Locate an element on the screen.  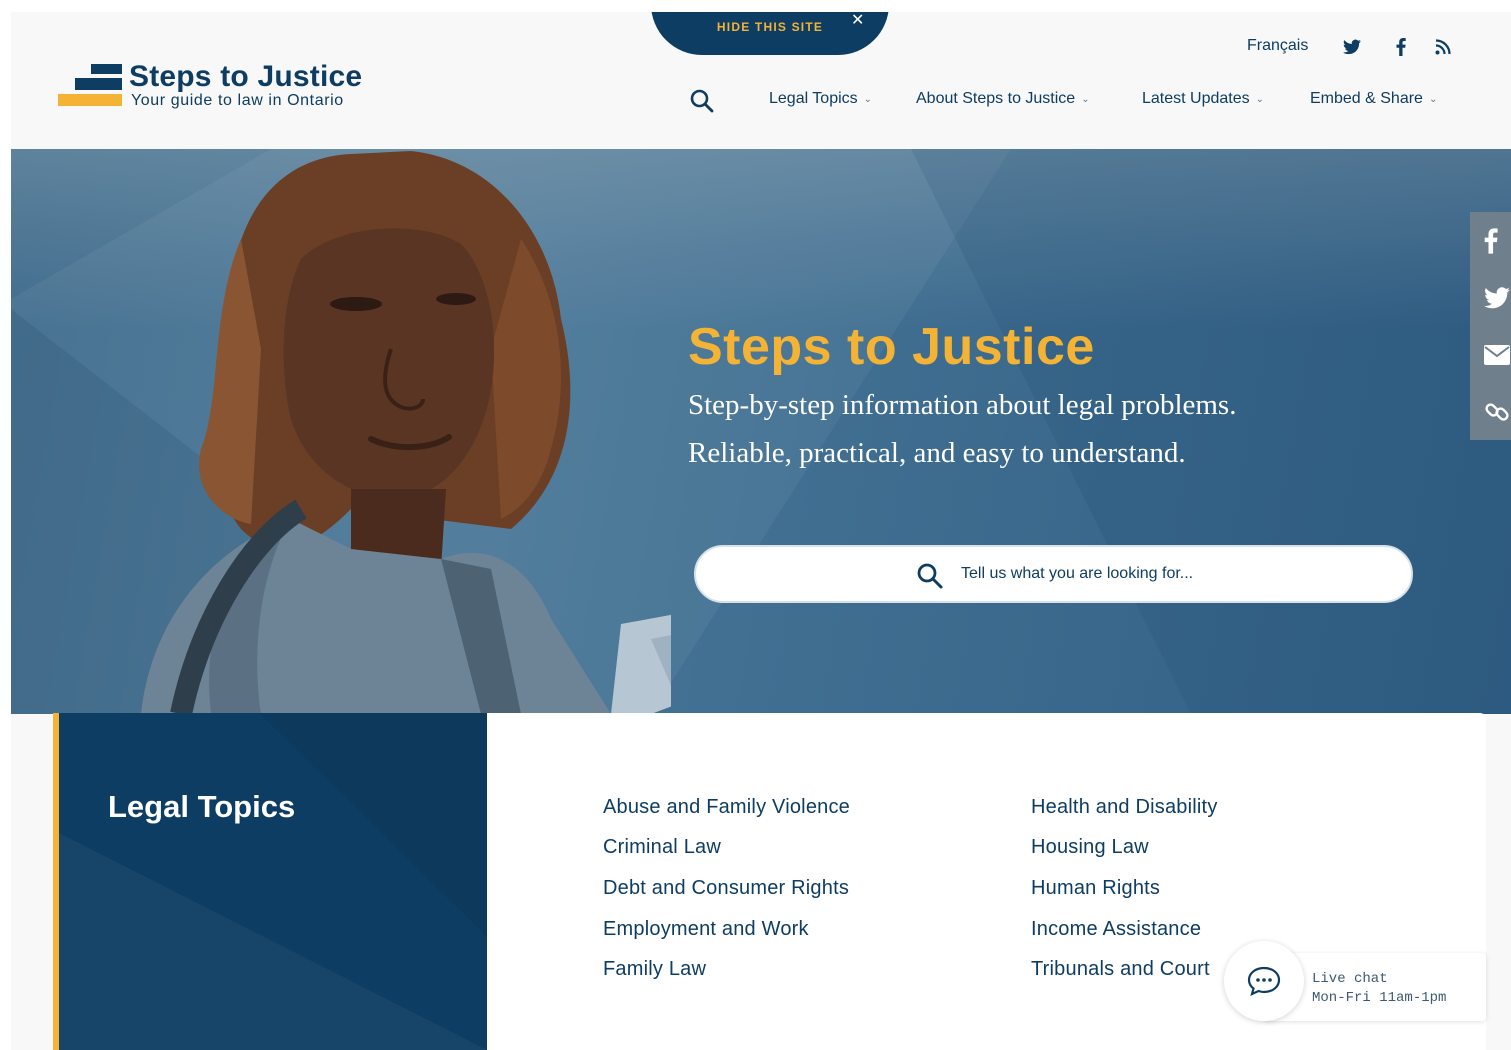
topic-link: Family Law is located at coordinates (654, 969).